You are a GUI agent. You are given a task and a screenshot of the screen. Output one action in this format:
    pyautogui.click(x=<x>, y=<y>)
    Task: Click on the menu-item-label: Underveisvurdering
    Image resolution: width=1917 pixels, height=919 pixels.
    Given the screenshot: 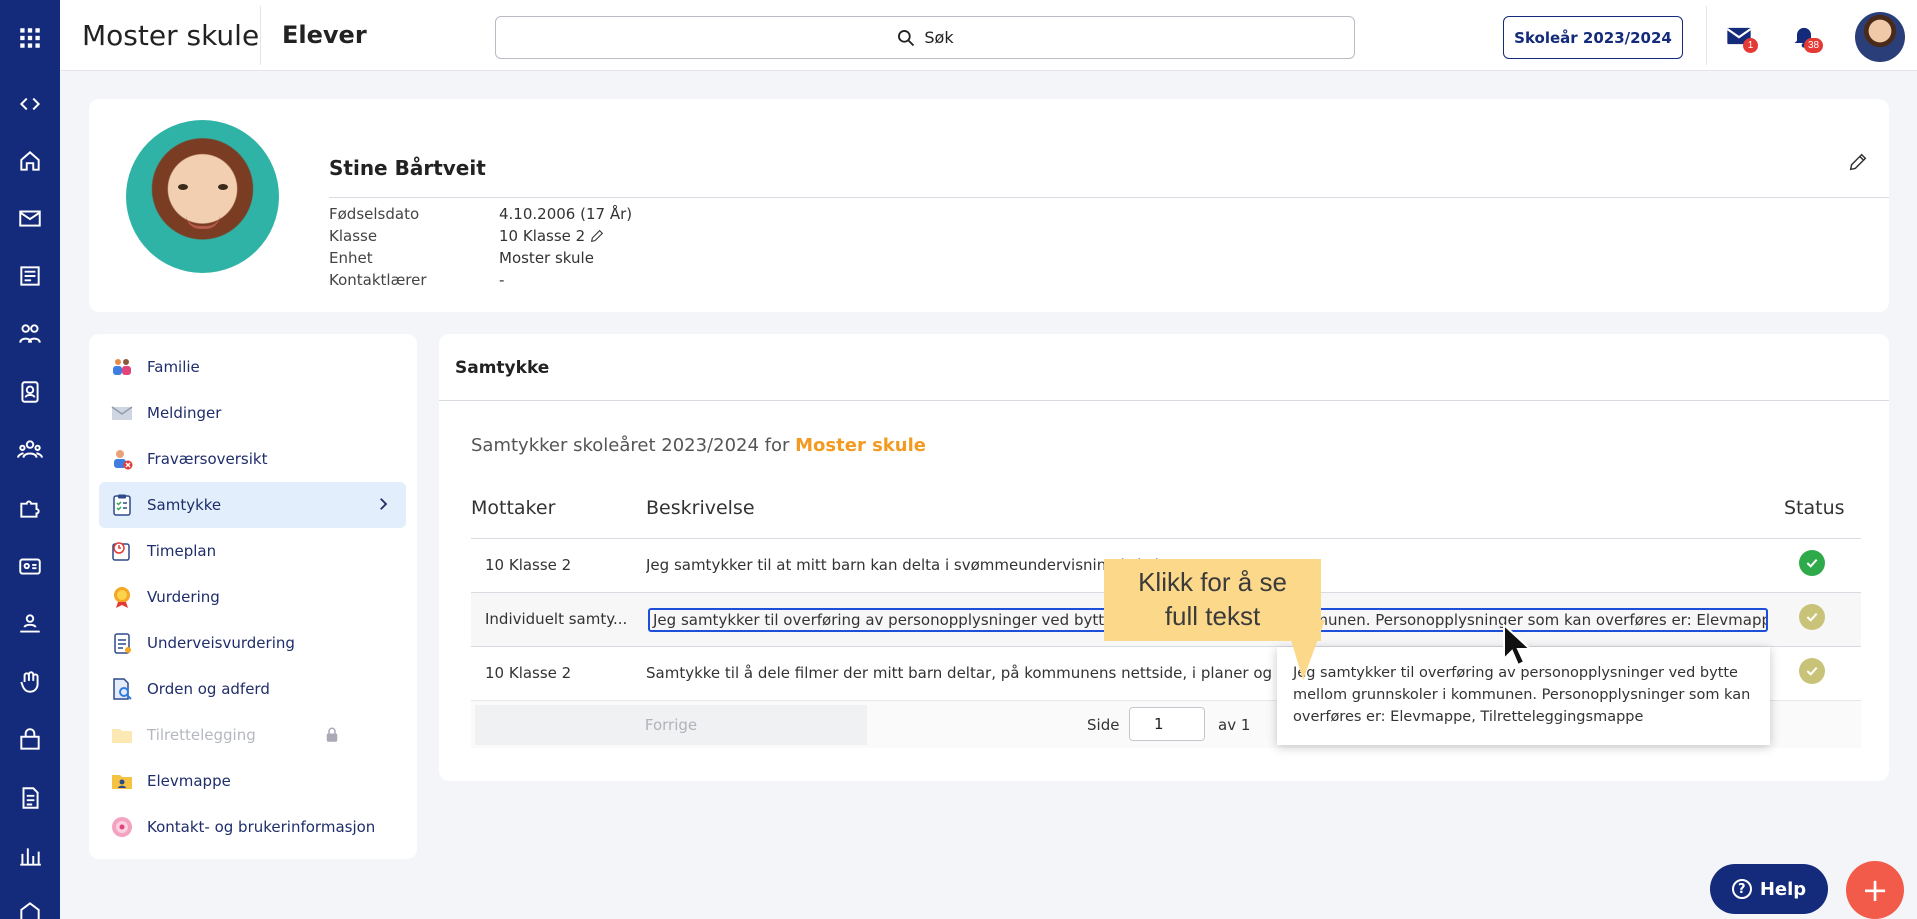 What is the action you would take?
    pyautogui.click(x=221, y=643)
    